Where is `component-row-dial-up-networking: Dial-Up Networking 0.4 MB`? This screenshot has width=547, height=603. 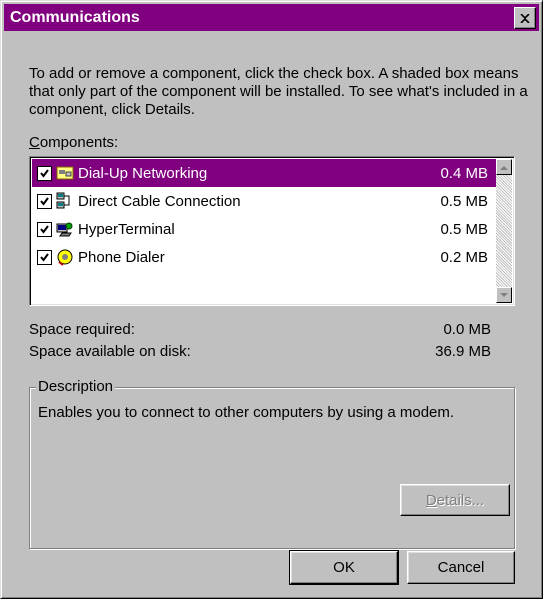
component-row-dial-up-networking: Dial-Up Networking 0.4 MB is located at coordinates (264, 173).